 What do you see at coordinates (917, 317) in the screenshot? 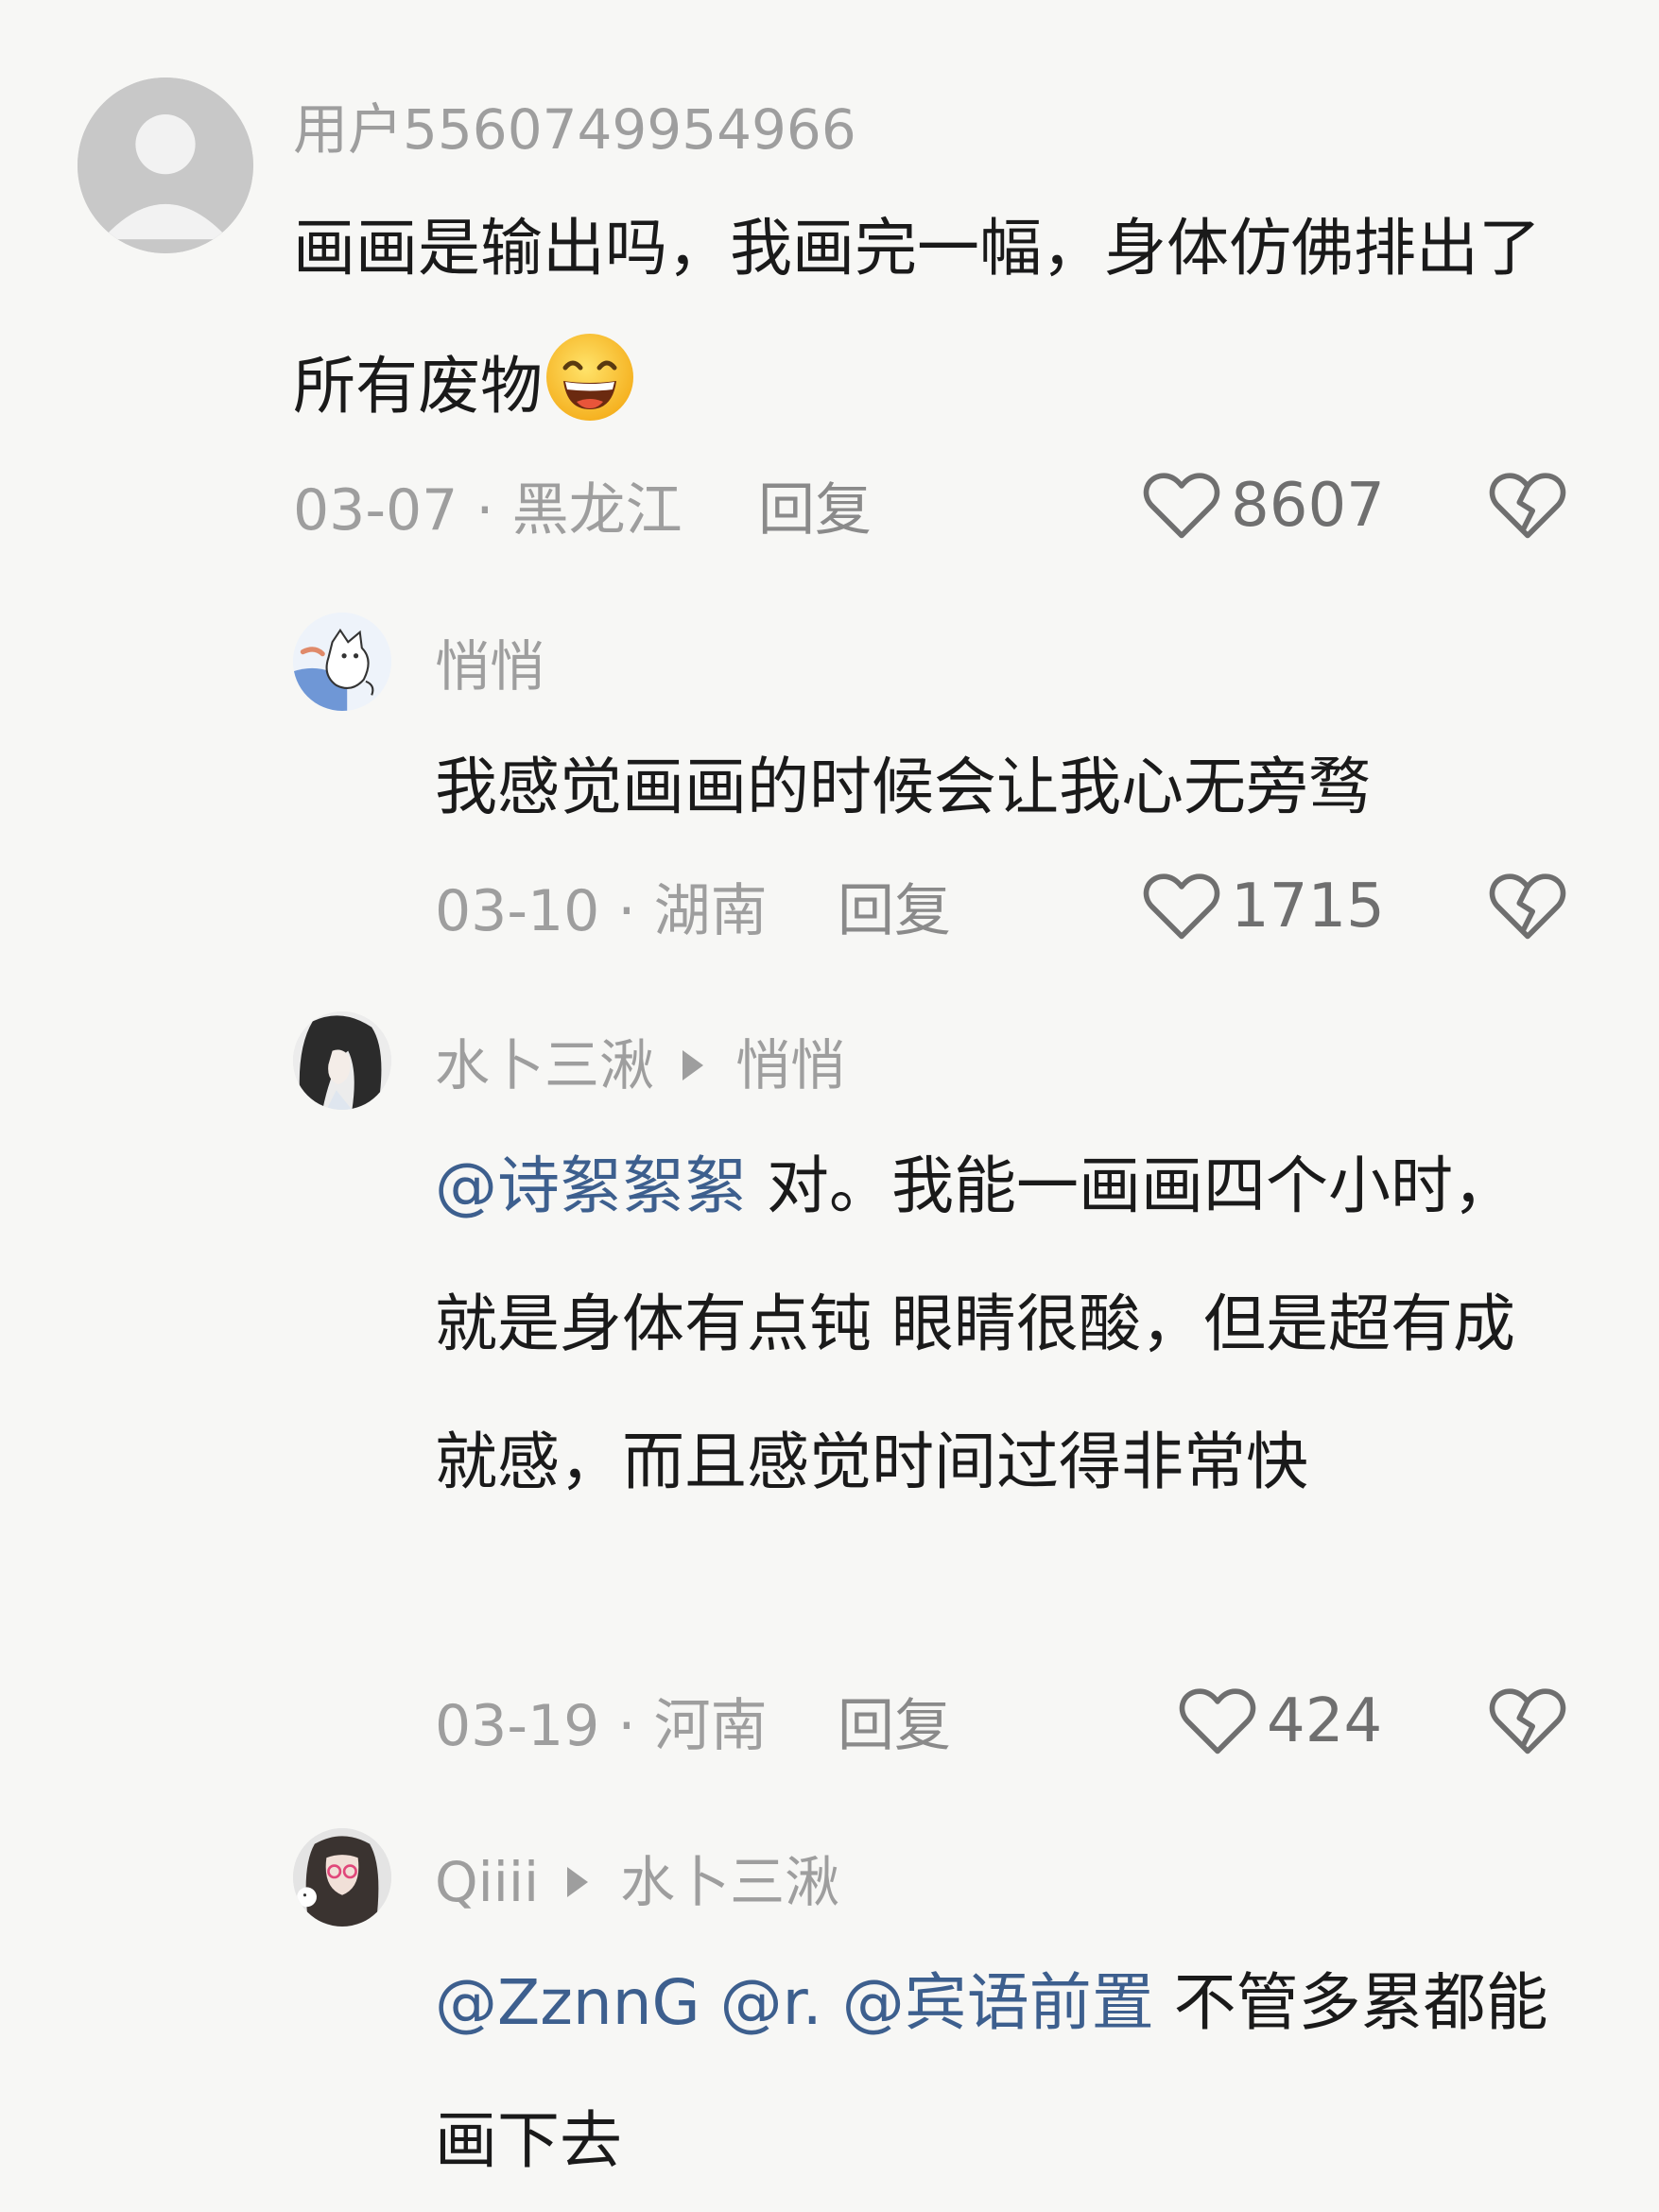
I see `comment-text-content: 画画是输出吗，我画完一幅，身体仿佛排出了所有废物` at bounding box center [917, 317].